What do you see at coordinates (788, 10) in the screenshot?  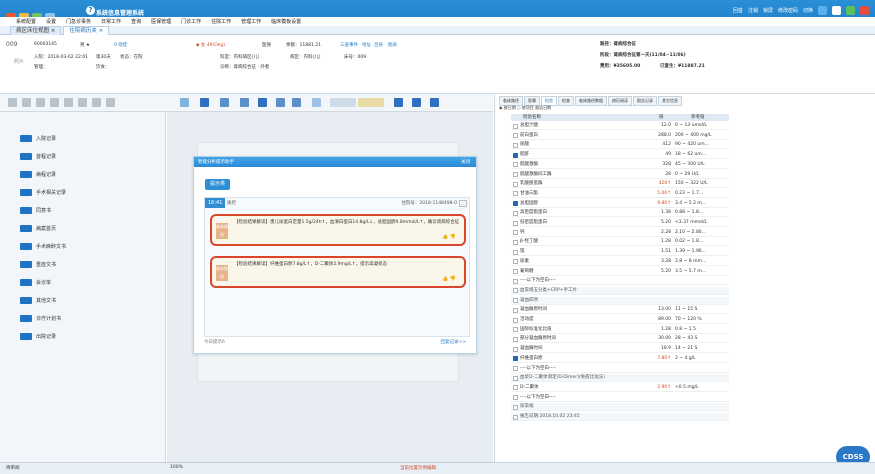 I see `link-change-password: 修改密码` at bounding box center [788, 10].